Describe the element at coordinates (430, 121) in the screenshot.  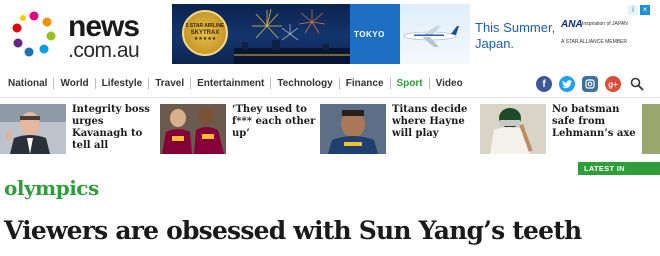
I see `story-title: Titans decide where Hayne will play` at that location.